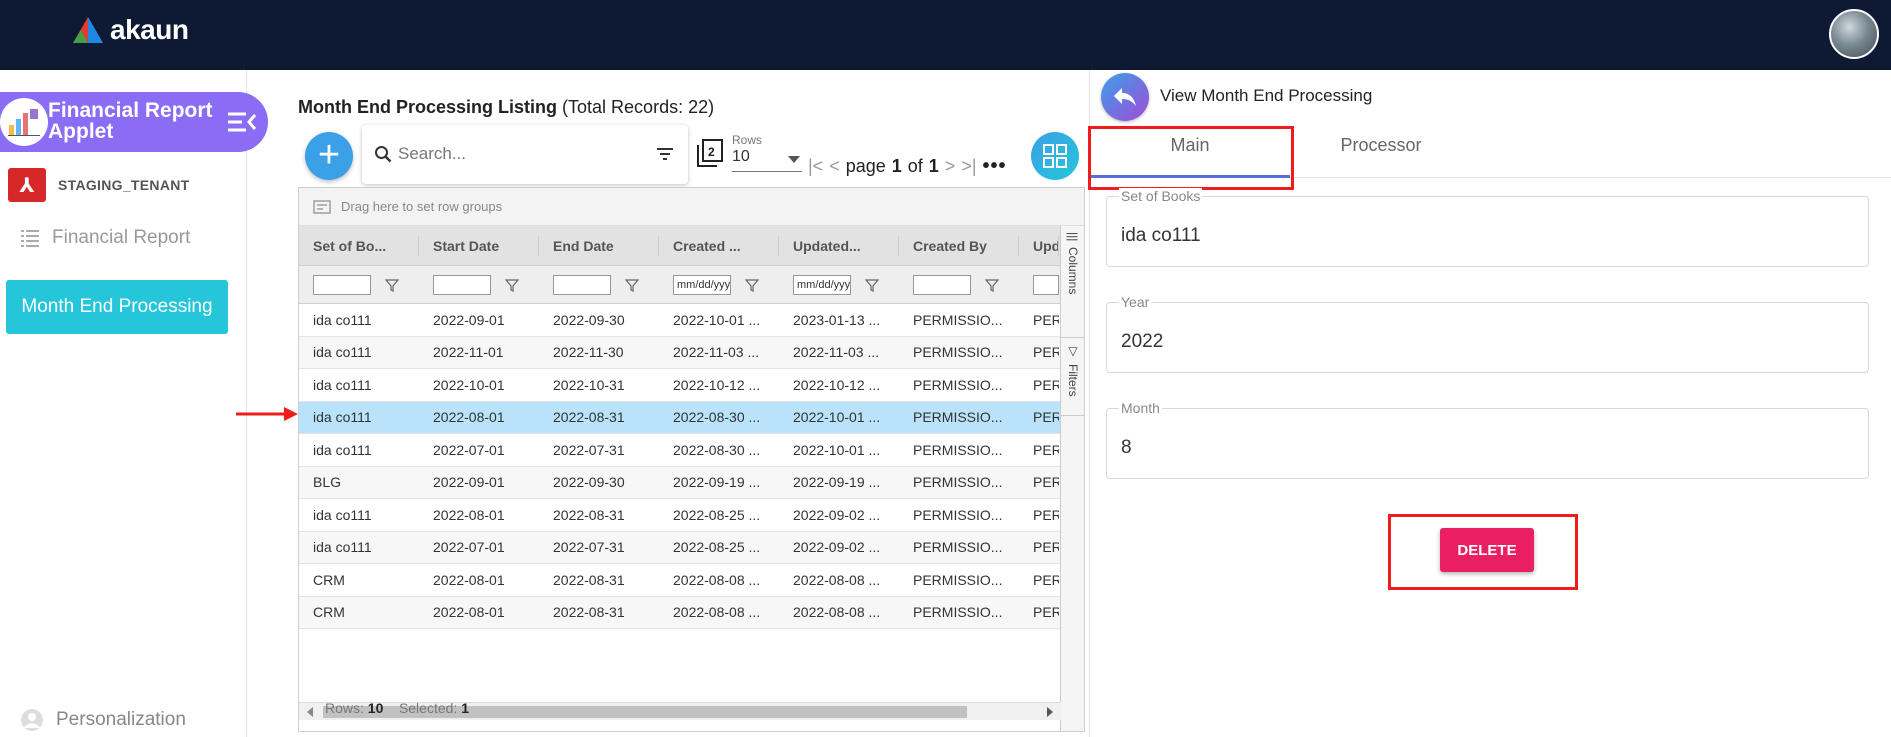  What do you see at coordinates (1140, 408) in the screenshot?
I see `month-label: Month` at bounding box center [1140, 408].